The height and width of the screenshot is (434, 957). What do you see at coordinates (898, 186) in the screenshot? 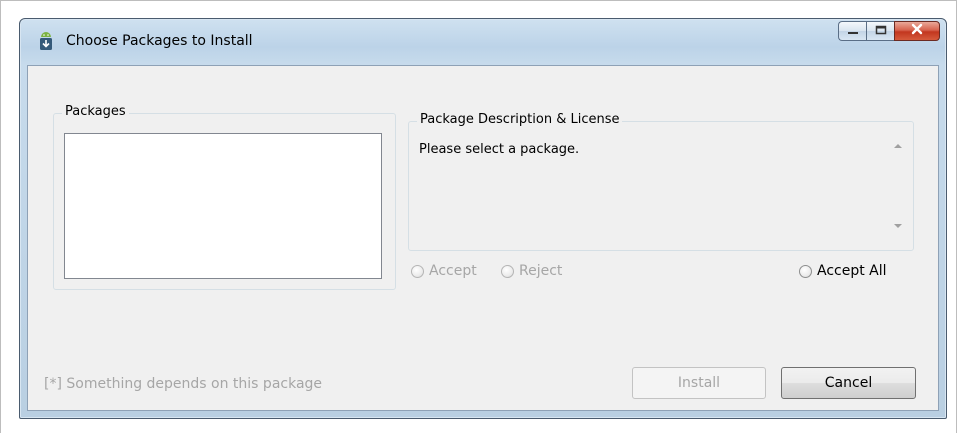
I see `description-scrollbar` at bounding box center [898, 186].